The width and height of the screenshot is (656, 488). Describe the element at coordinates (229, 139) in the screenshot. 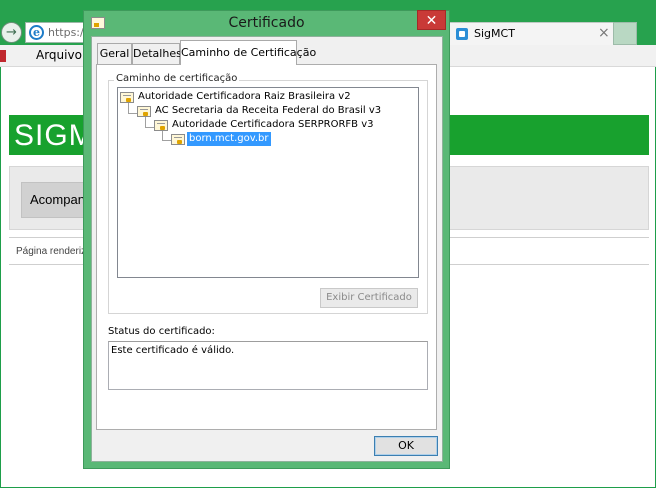

I see `tree-item-label-selected: born.mct.gov.br` at that location.